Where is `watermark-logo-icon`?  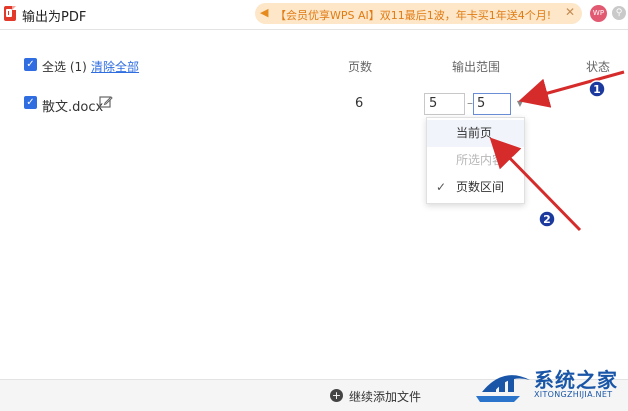 watermark-logo-icon is located at coordinates (503, 388).